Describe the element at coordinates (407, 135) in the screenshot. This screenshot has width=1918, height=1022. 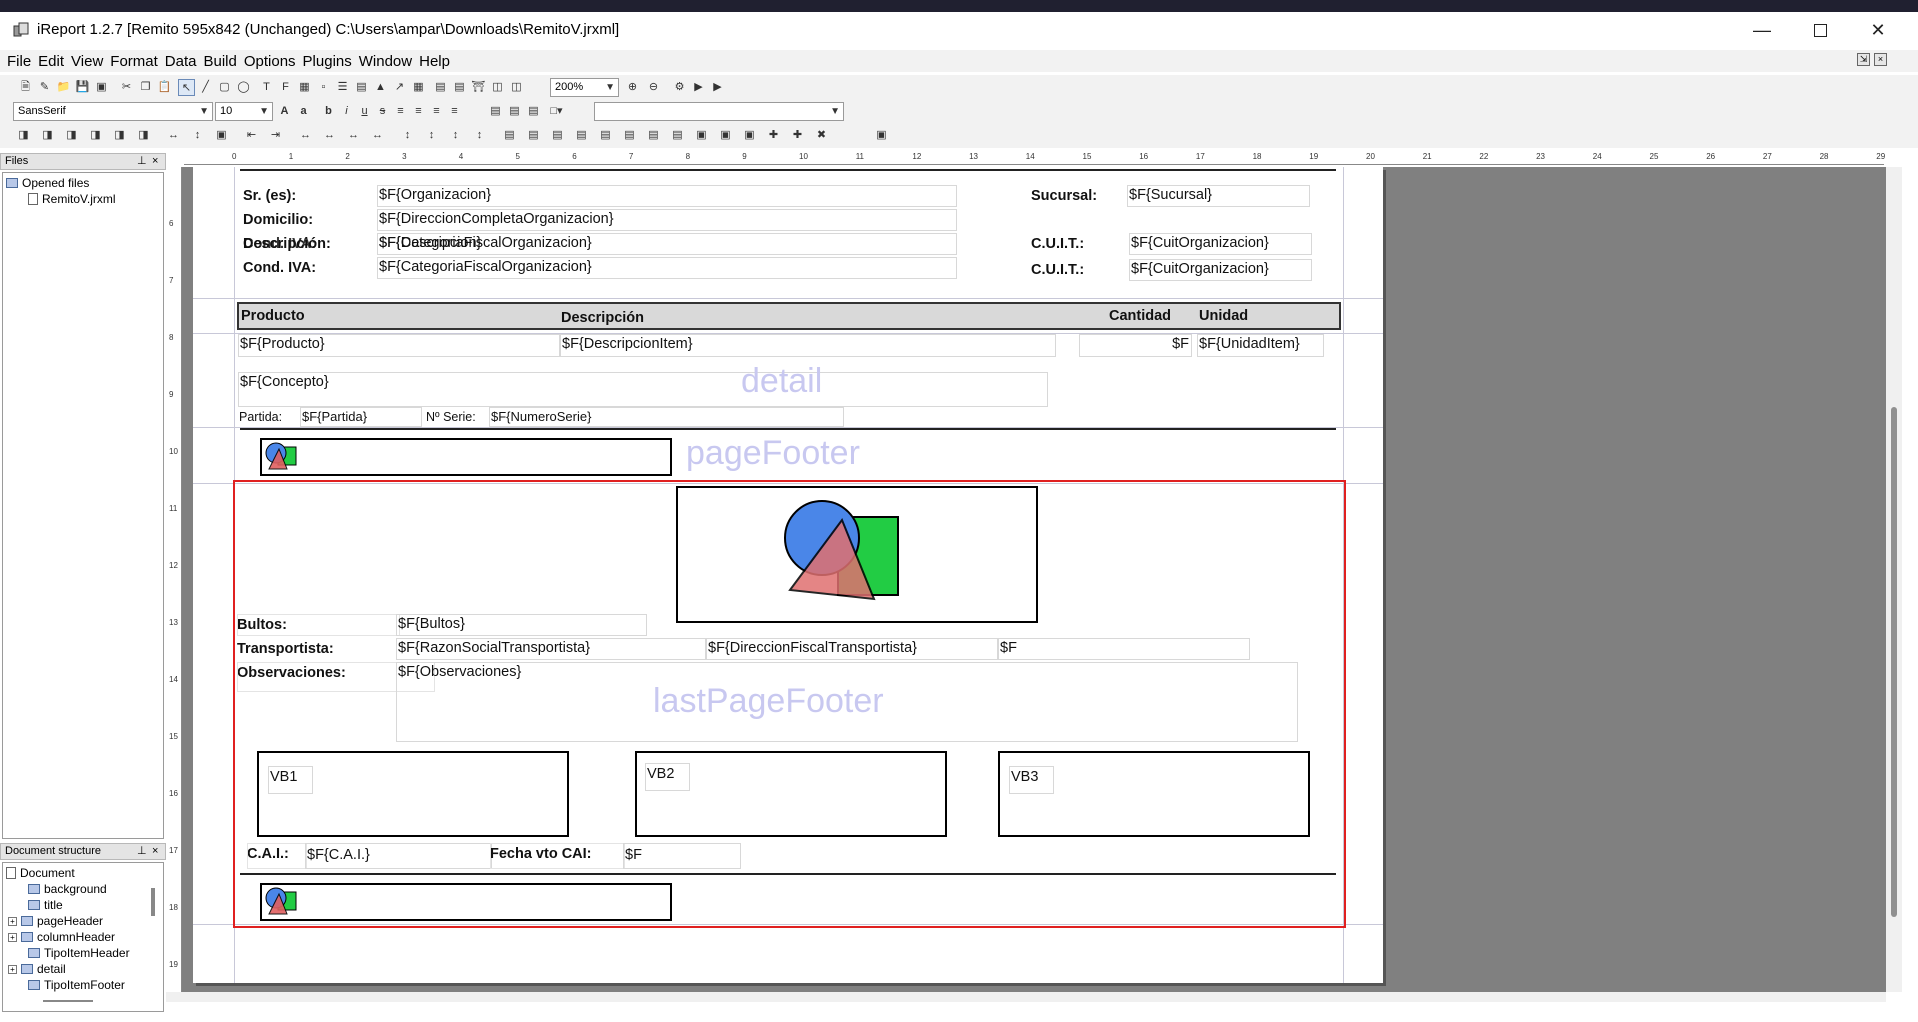
I see `vspace-equal-icon: ↕` at that location.